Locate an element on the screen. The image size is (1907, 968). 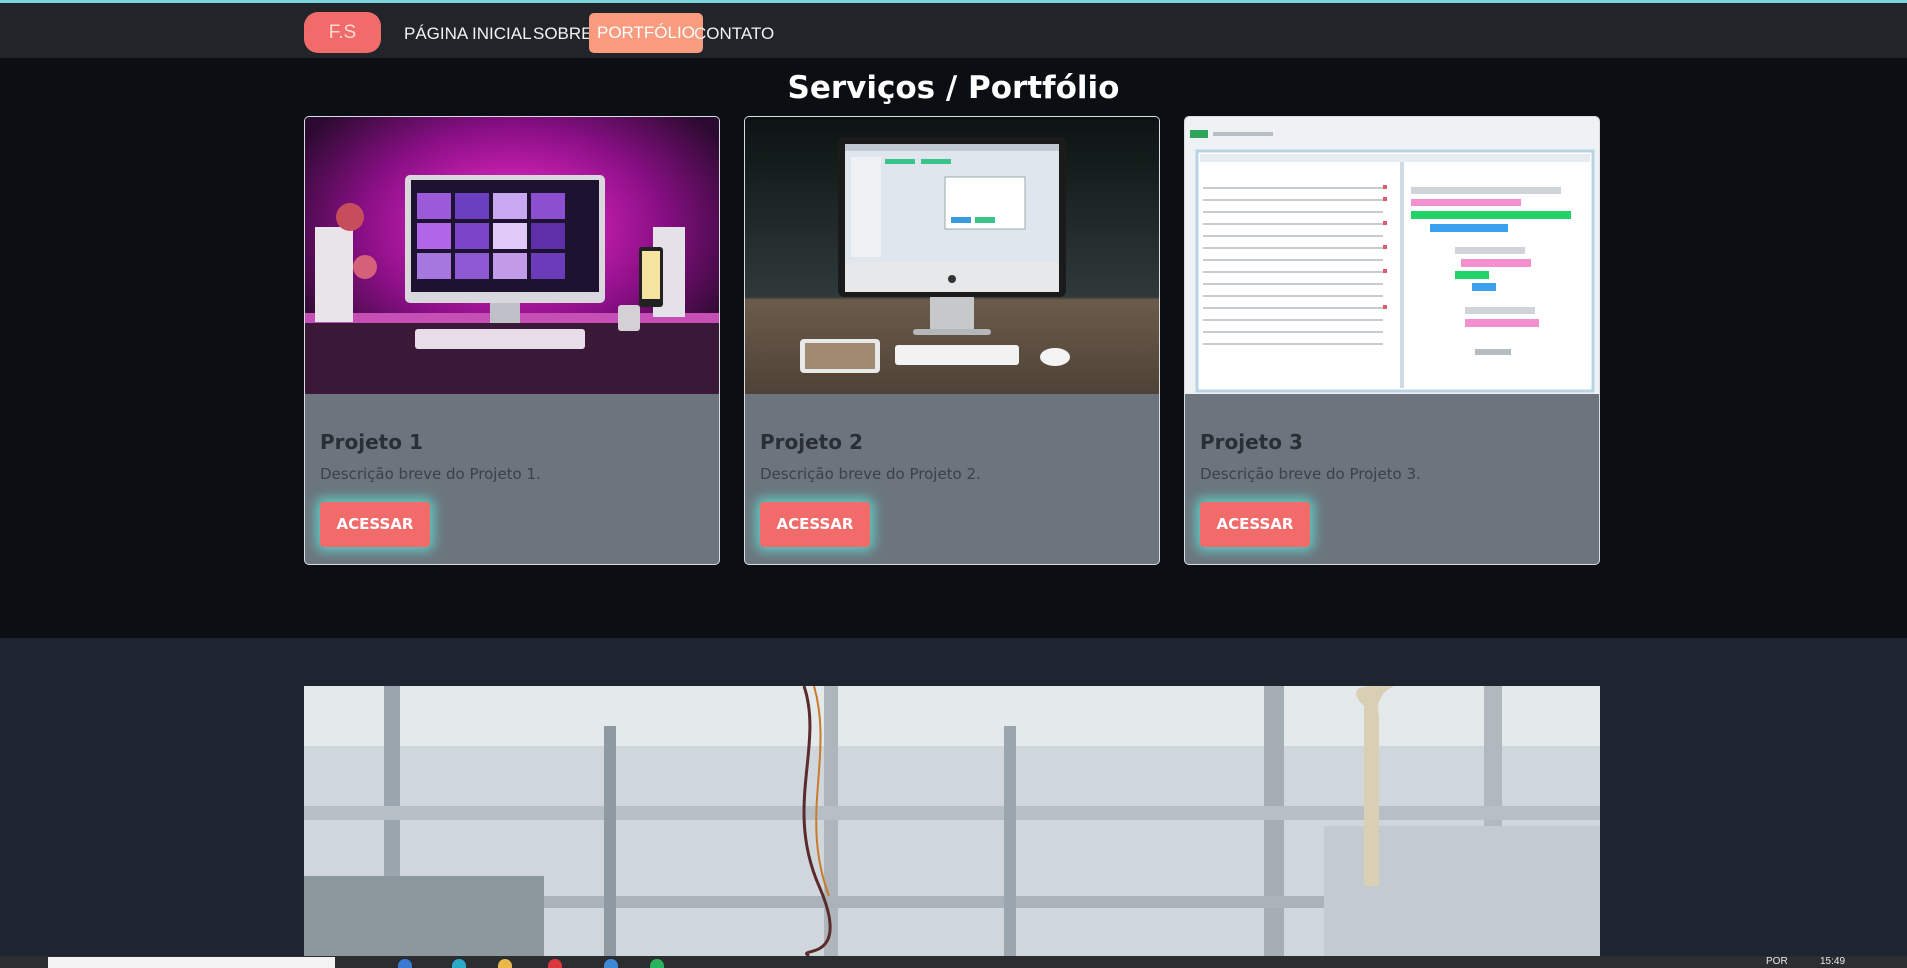
nav-link-home: PÁGINA INICIAL is located at coordinates (468, 34).